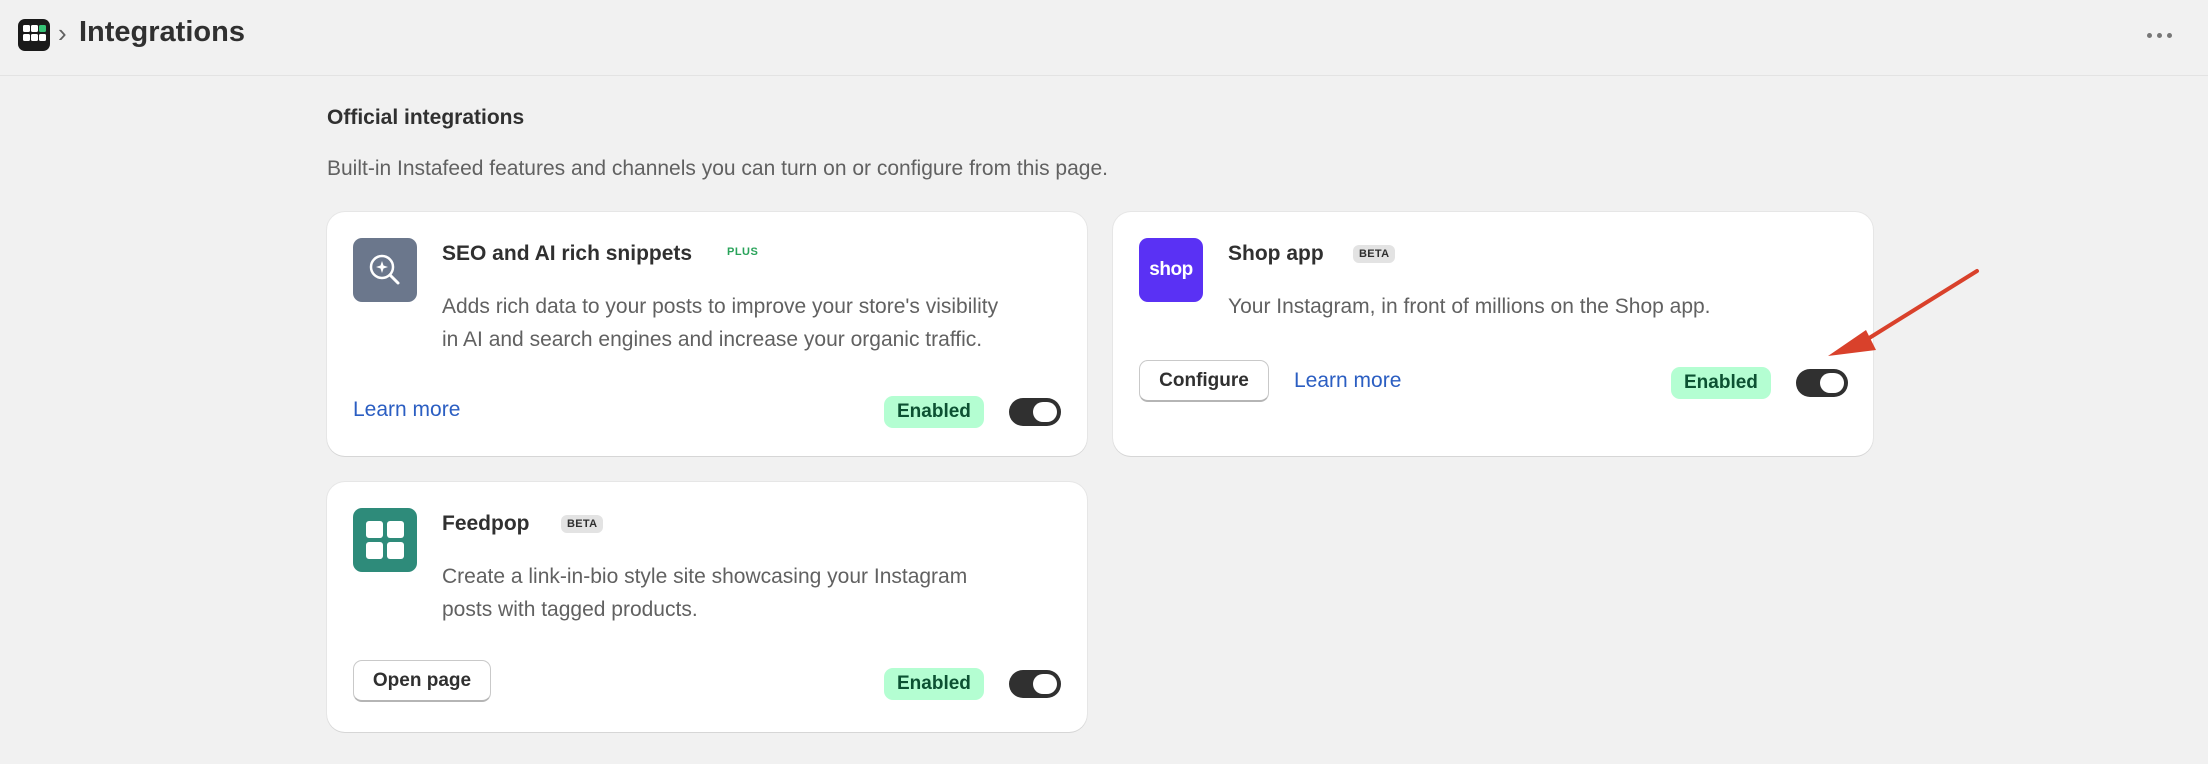 Image resolution: width=2208 pixels, height=764 pixels. I want to click on section-heading: Official integrations, so click(426, 117).